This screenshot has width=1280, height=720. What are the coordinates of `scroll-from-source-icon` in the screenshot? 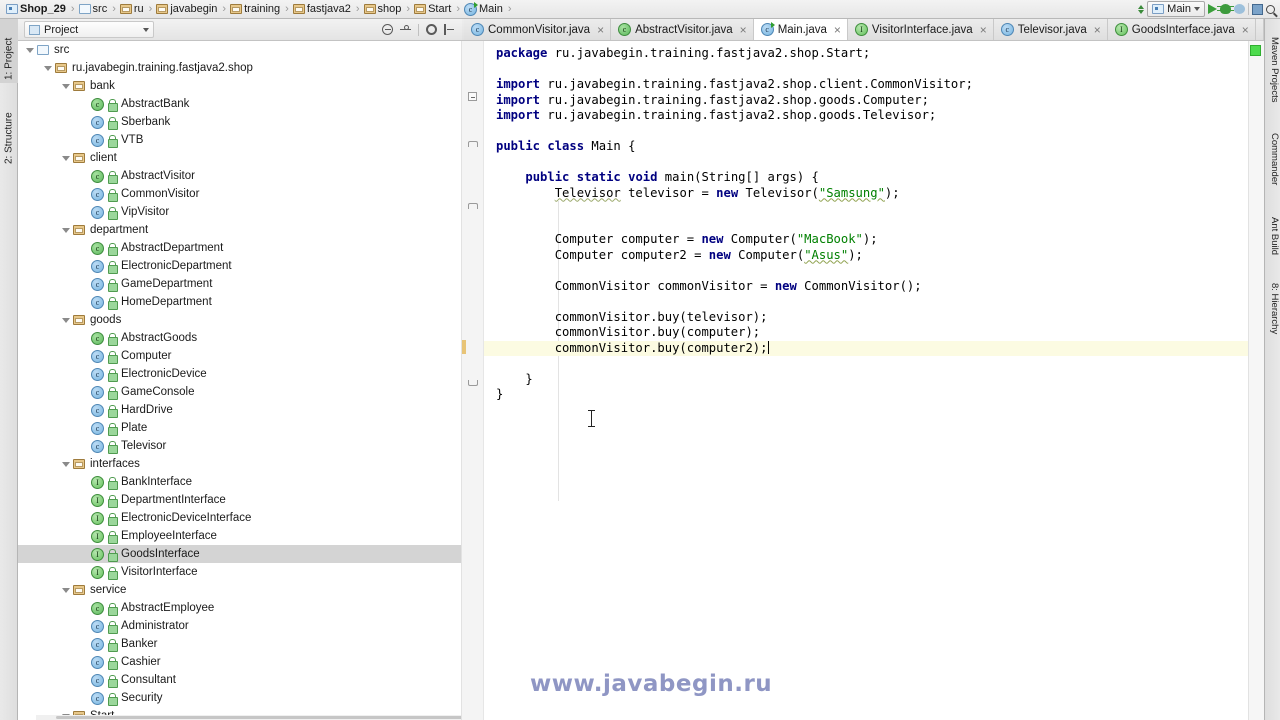 It's located at (405, 29).